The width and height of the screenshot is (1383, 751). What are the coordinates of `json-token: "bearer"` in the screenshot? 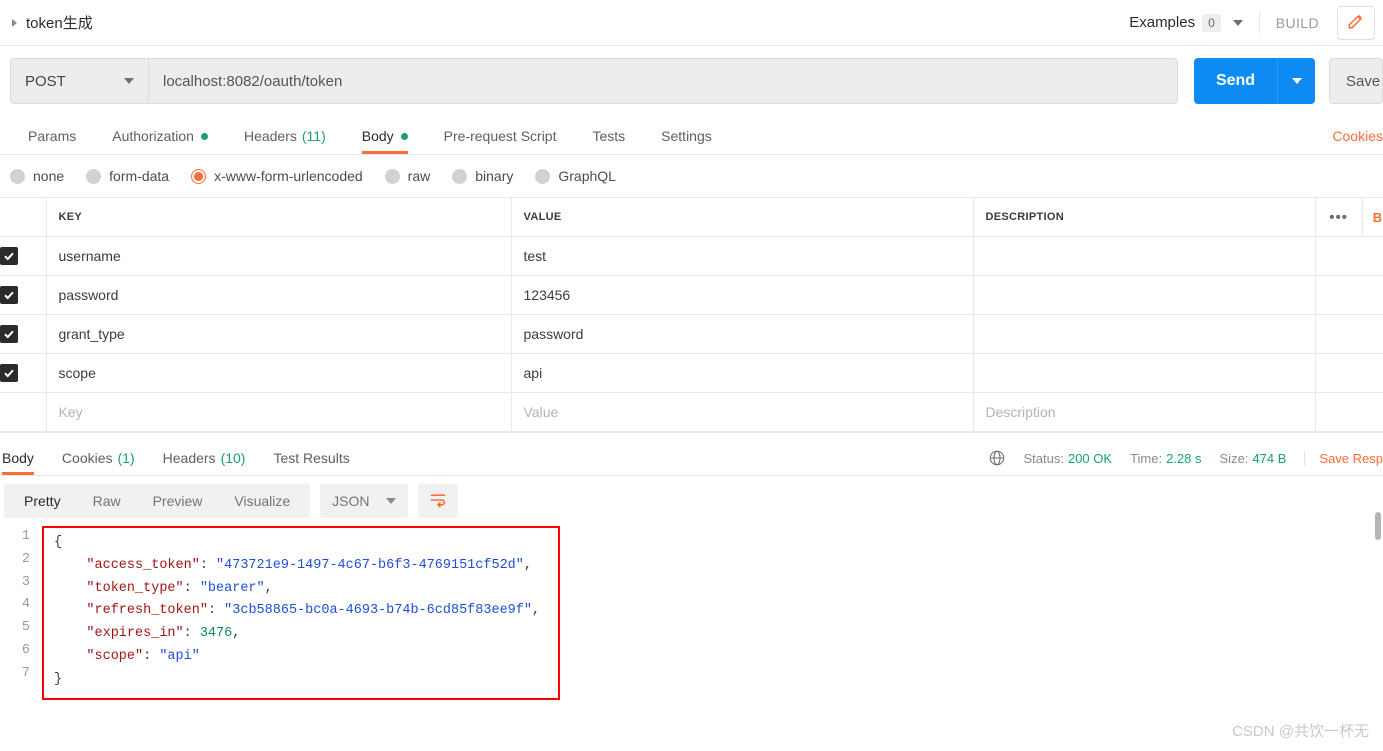 It's located at (232, 588).